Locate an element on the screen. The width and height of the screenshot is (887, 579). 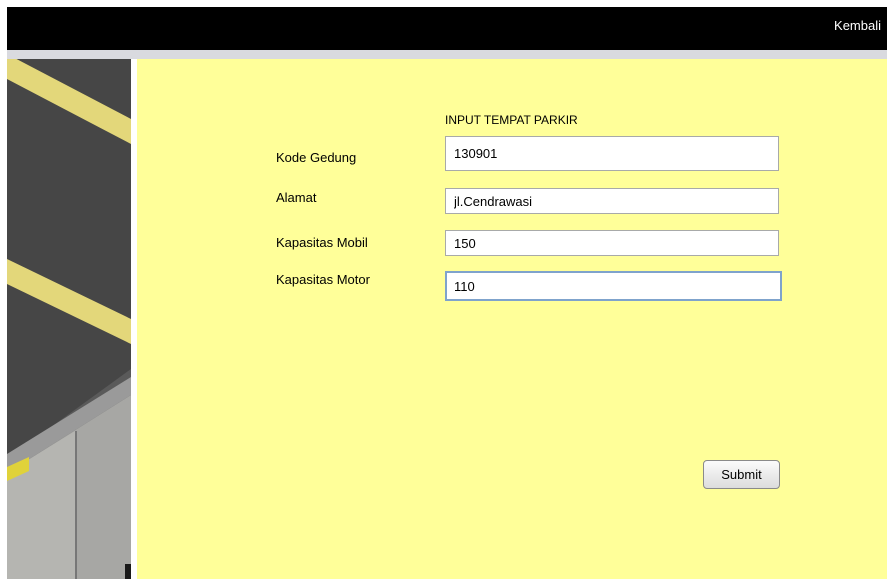
parking-lot-image is located at coordinates (69, 319).